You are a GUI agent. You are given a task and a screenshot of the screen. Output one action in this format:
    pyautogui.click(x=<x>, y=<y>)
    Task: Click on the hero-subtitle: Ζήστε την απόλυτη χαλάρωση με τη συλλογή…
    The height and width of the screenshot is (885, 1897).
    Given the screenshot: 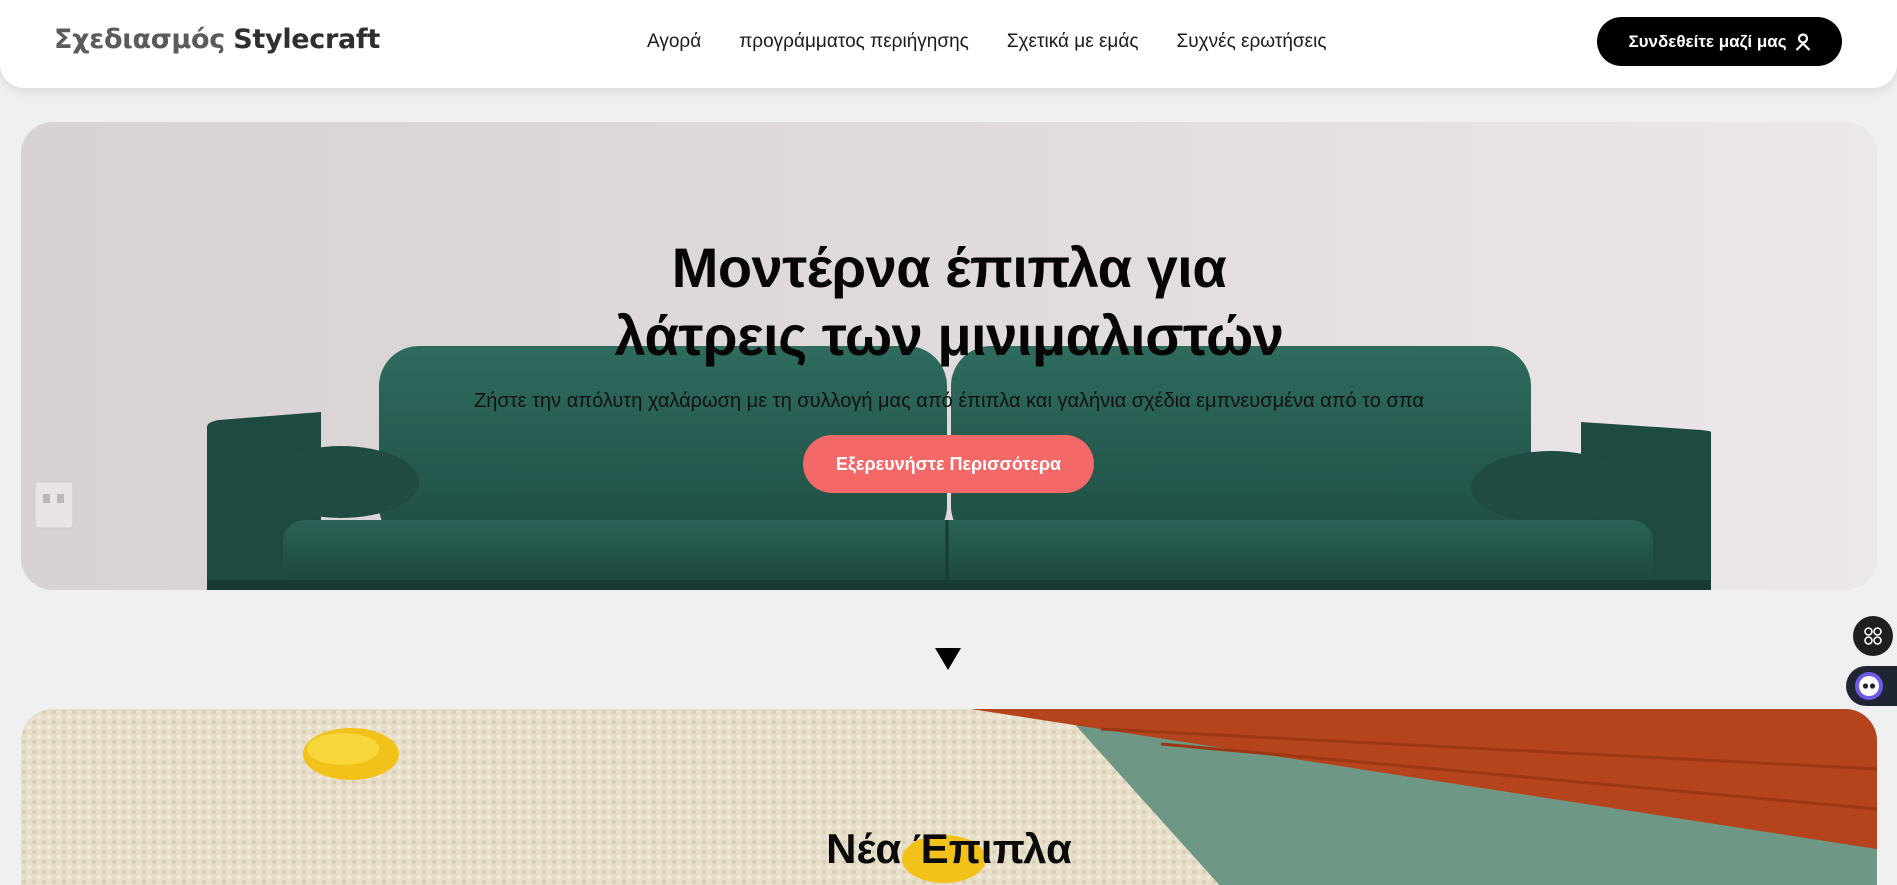 What is the action you would take?
    pyautogui.click(x=949, y=401)
    